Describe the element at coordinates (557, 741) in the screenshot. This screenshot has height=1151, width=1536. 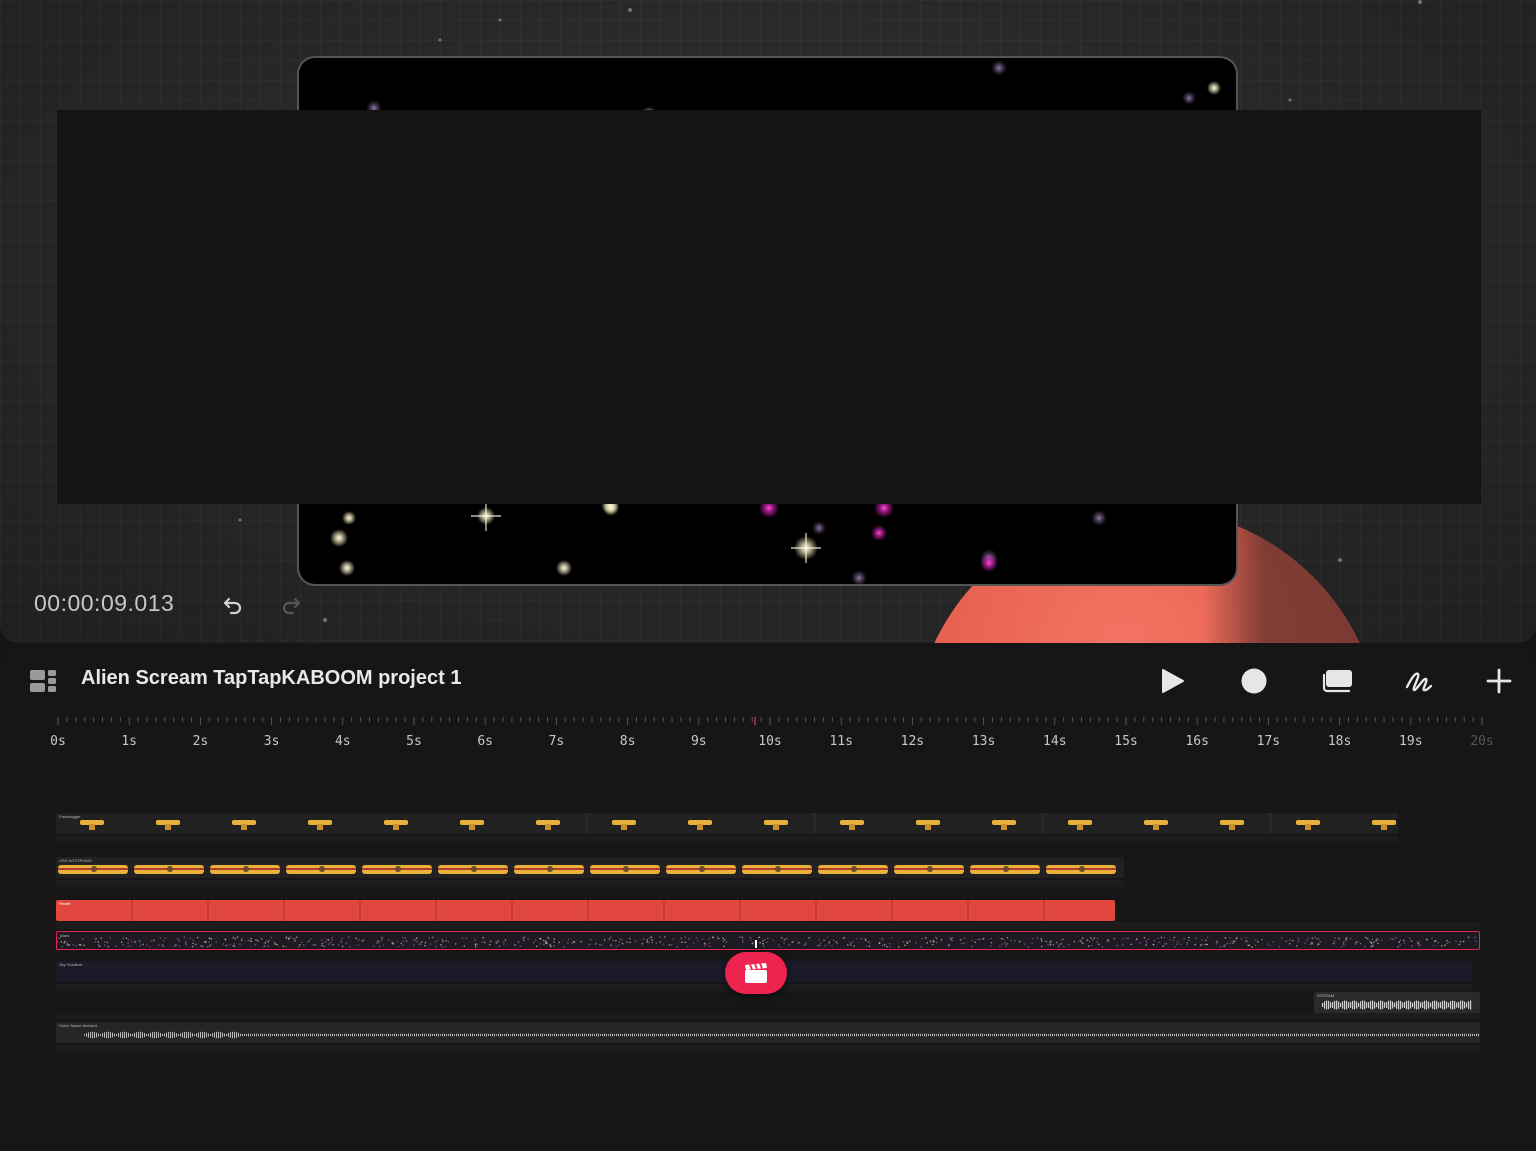
I see `ruler-label: 7s` at that location.